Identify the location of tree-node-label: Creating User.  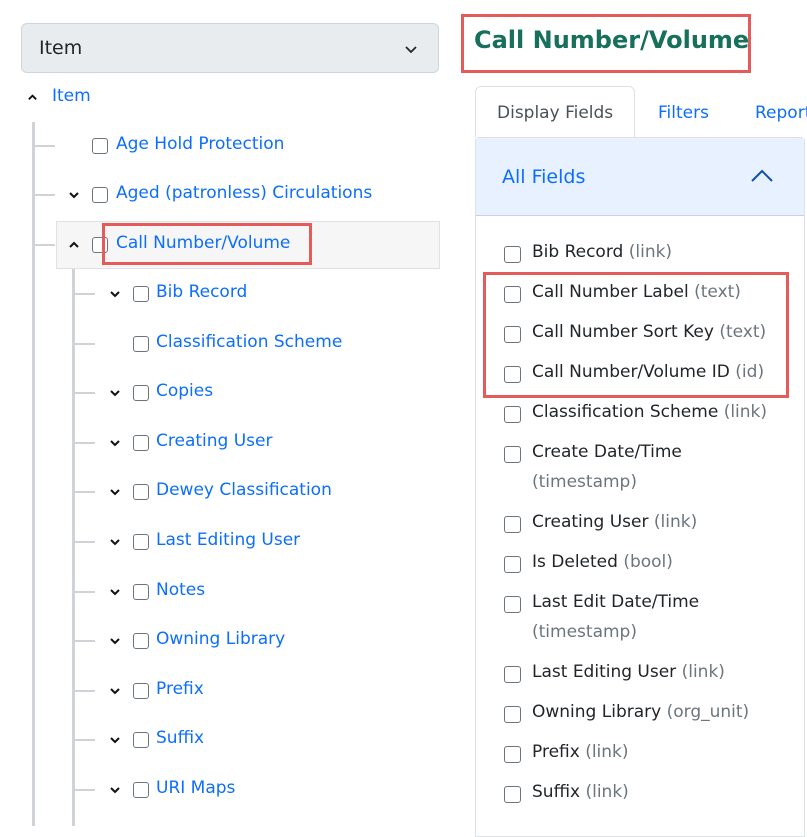
(214, 441).